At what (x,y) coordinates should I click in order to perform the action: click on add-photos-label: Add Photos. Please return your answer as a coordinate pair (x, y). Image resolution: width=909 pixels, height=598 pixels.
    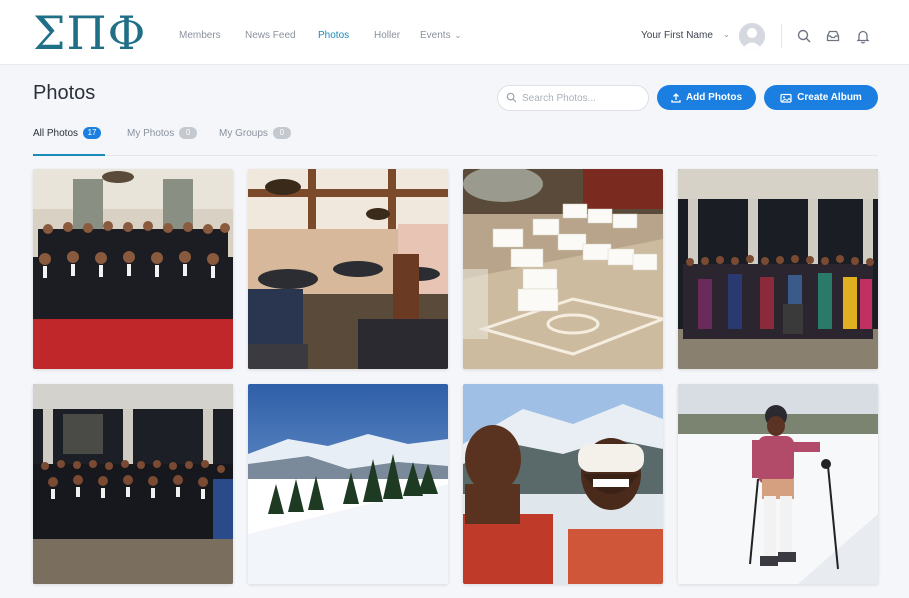
    Looking at the image, I should click on (714, 97).